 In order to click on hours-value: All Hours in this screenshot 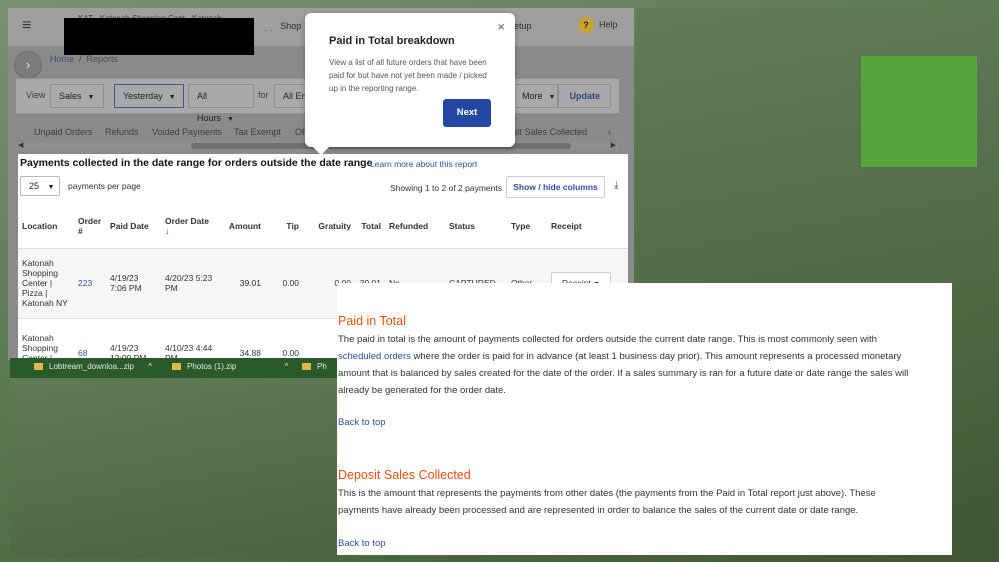, I will do `click(209, 107)`.